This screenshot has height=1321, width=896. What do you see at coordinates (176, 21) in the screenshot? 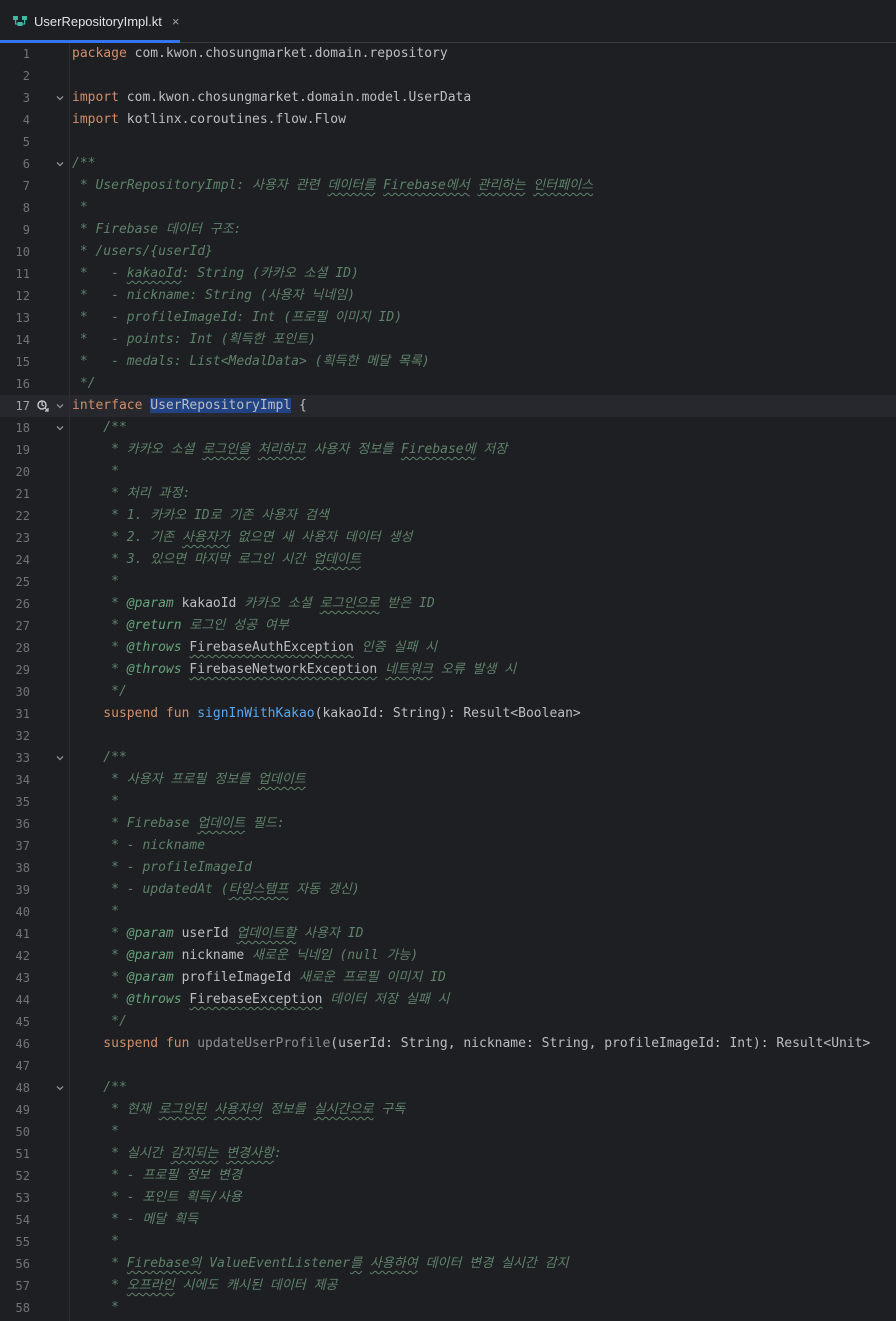
I see `close-icon: ×` at bounding box center [176, 21].